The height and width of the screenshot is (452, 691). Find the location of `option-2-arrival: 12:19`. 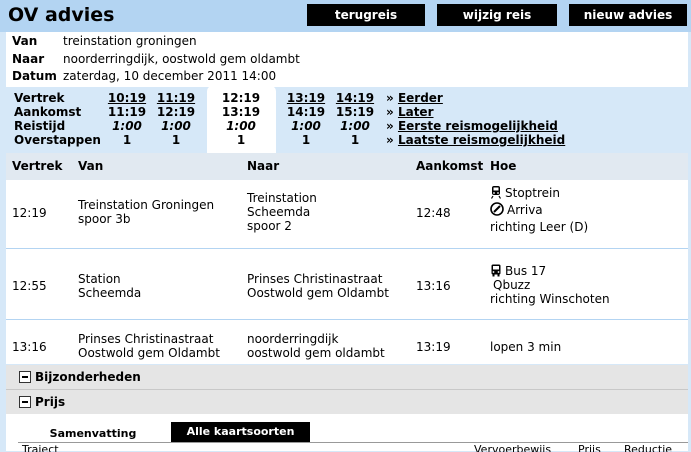

option-2-arrival: 12:19 is located at coordinates (176, 112).